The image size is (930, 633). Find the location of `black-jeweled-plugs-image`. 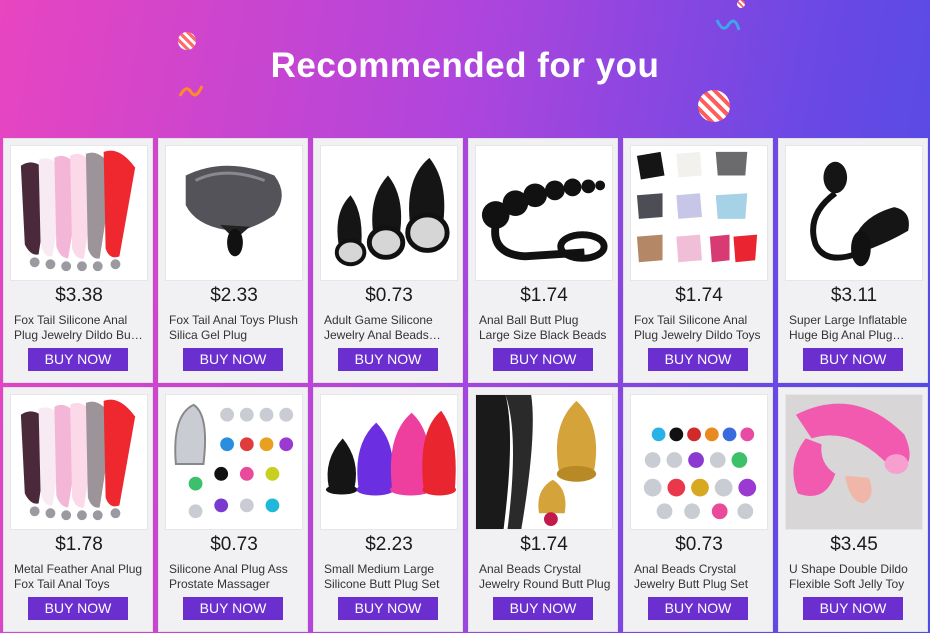

black-jeweled-plugs-image is located at coordinates (392, 212).